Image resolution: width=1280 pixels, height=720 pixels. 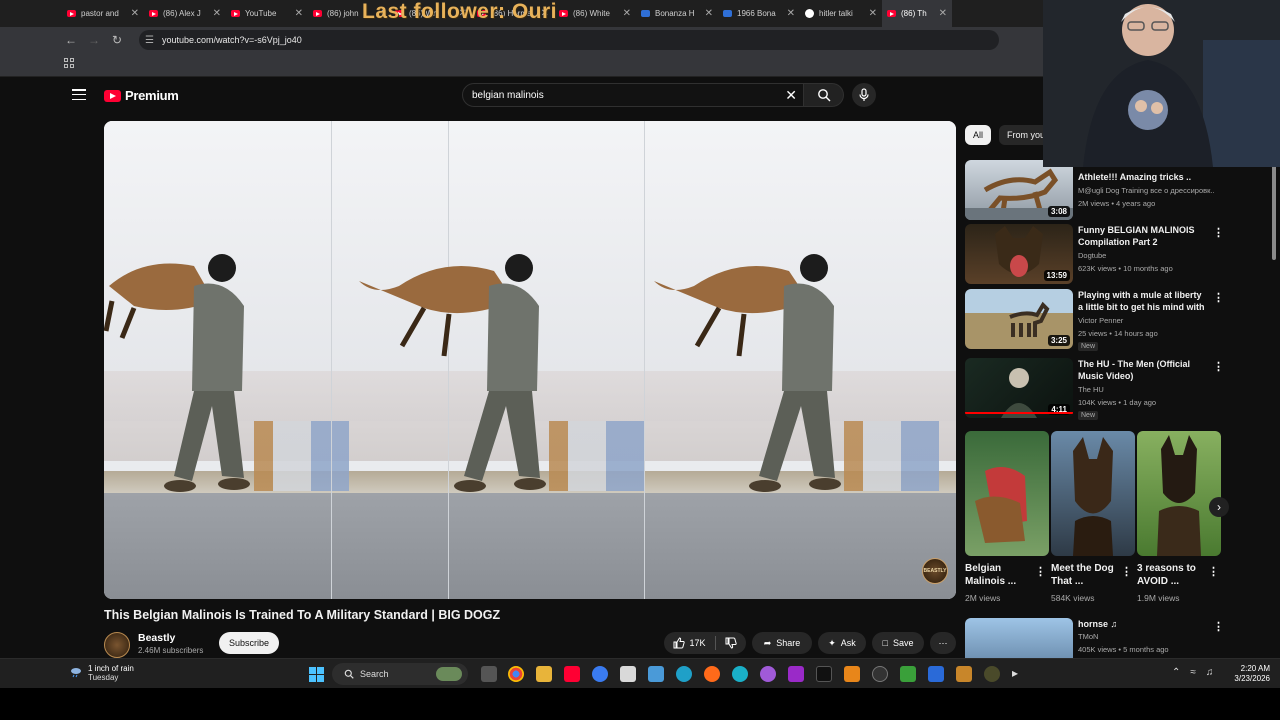 What do you see at coordinates (935, 571) in the screenshot?
I see `channel-watermark: BEASTLY` at bounding box center [935, 571].